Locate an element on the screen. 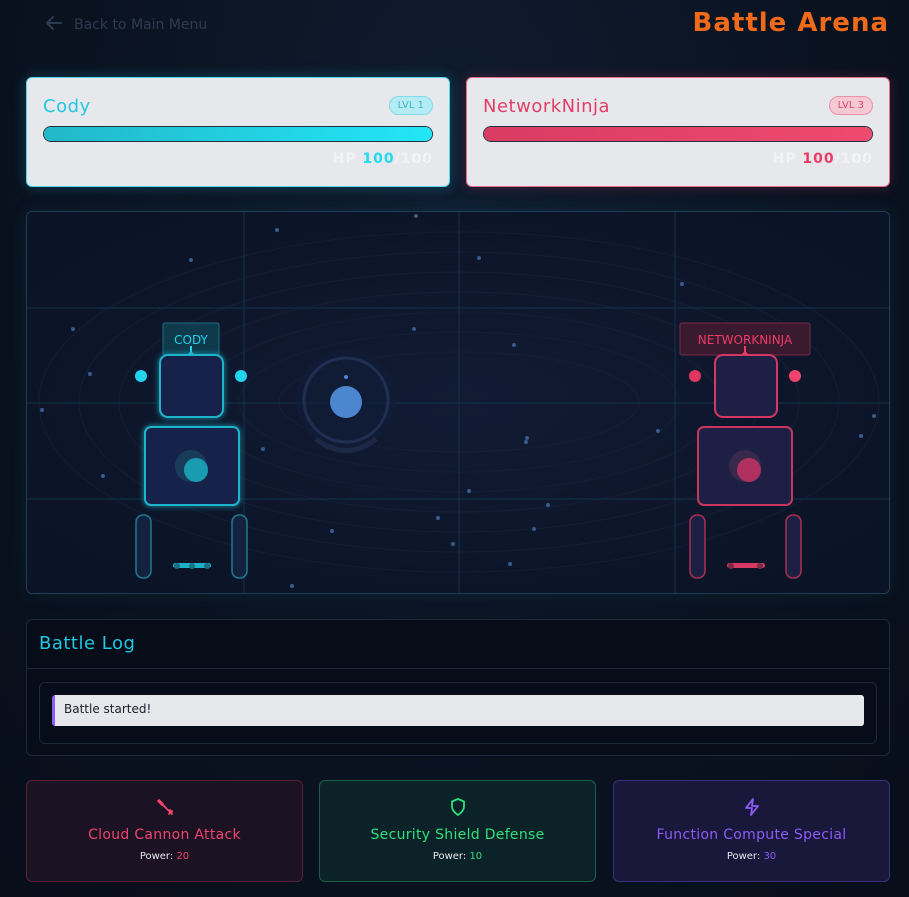  cloud-cannon-attack-button: Cloud Cannon Attack Power: 20 is located at coordinates (164, 831).